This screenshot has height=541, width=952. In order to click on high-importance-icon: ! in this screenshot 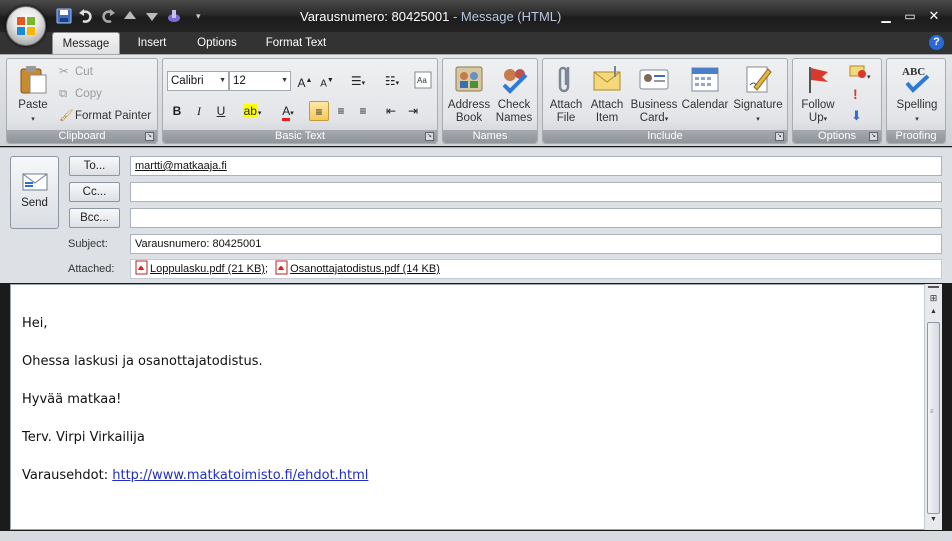, I will do `click(855, 94)`.